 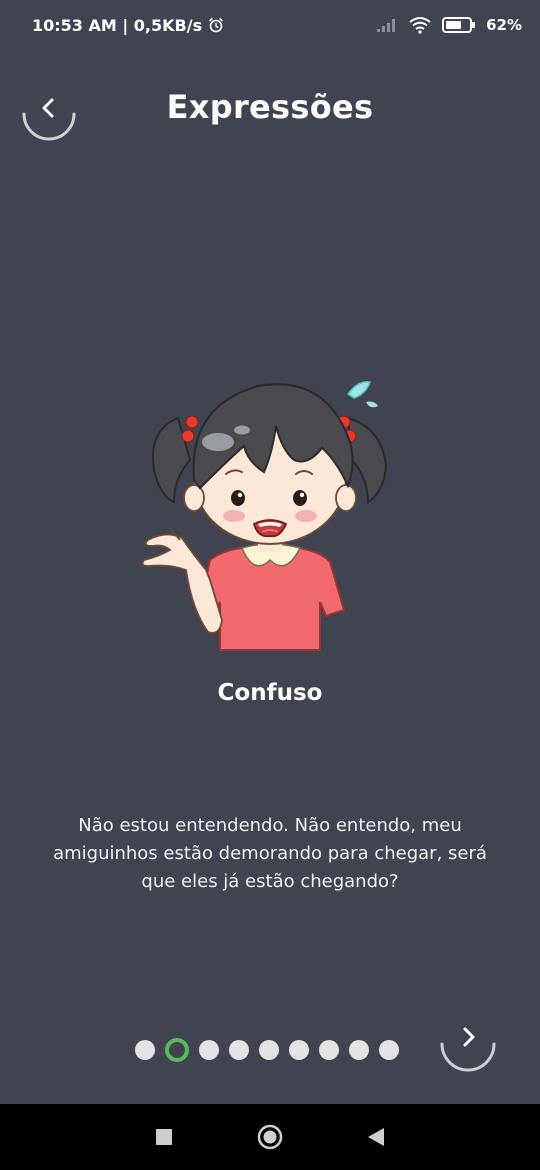 What do you see at coordinates (164, 1137) in the screenshot?
I see `recent-apps-icon` at bounding box center [164, 1137].